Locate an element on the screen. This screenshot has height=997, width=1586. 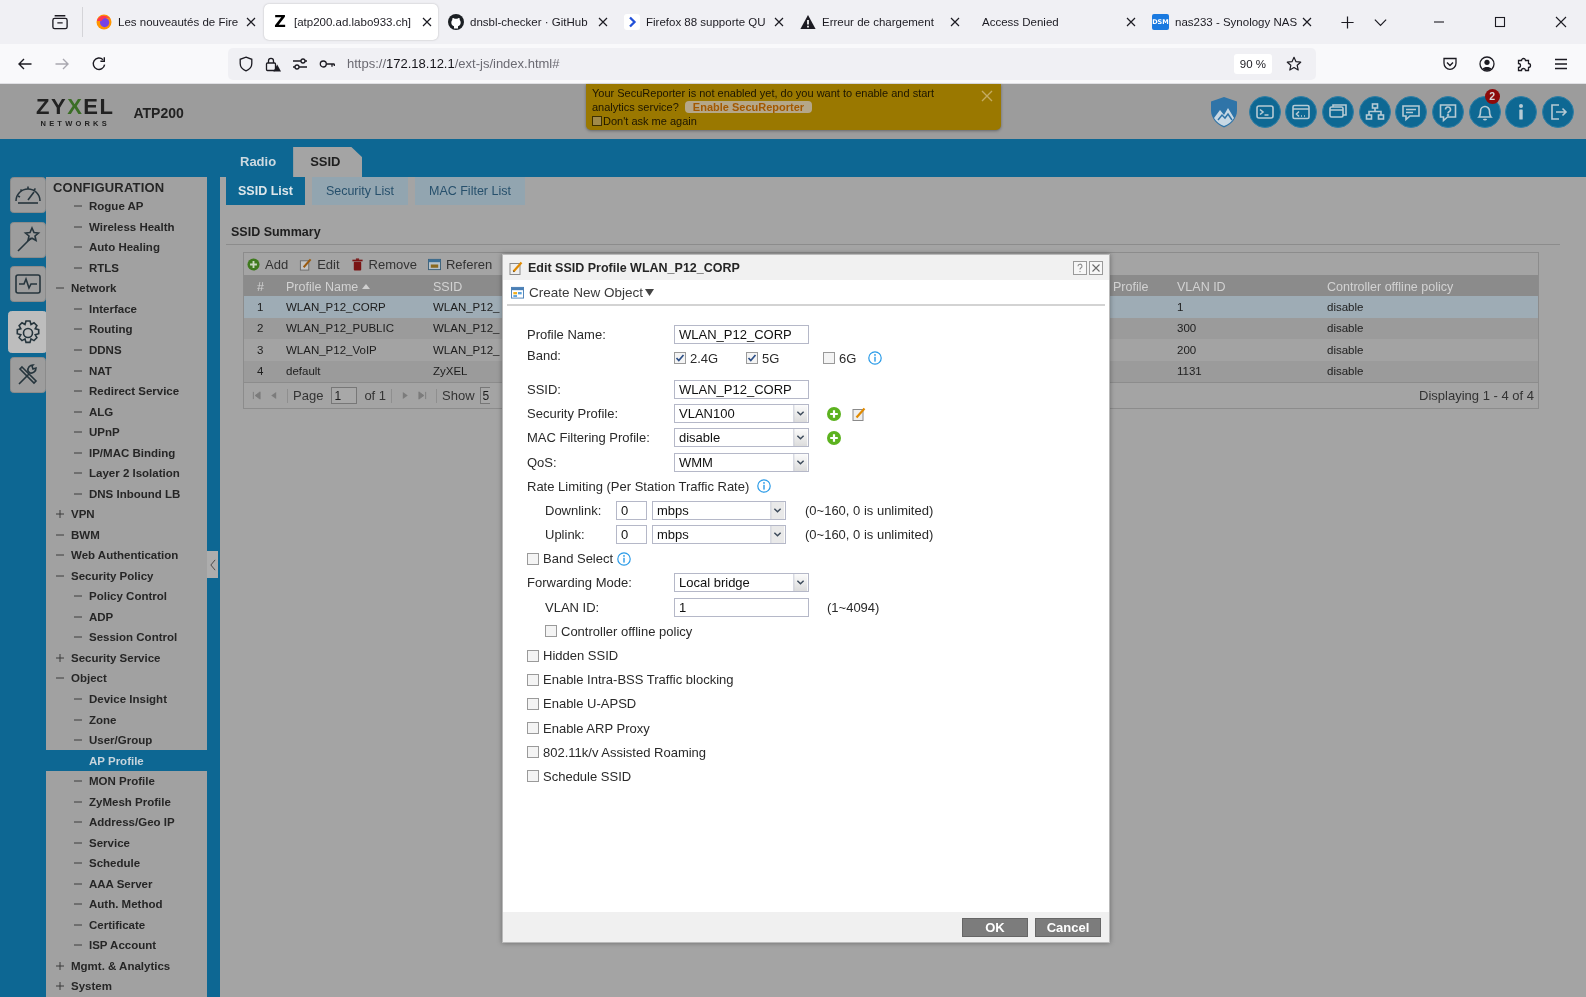
table-cell: ZyXEL is located at coordinates (450, 371).